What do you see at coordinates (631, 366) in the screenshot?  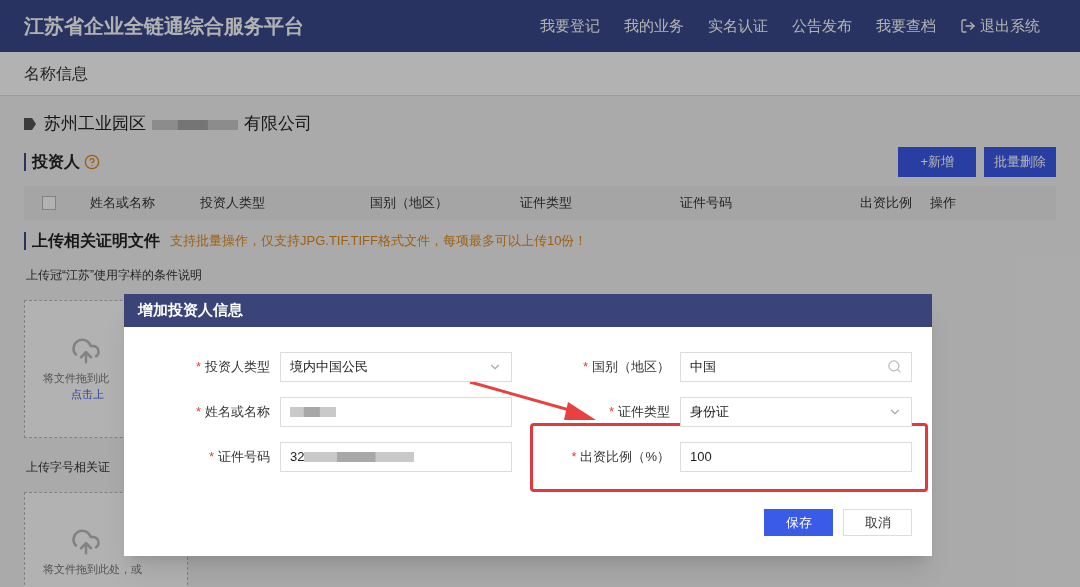 I see `field-label: 国别（地区）` at bounding box center [631, 366].